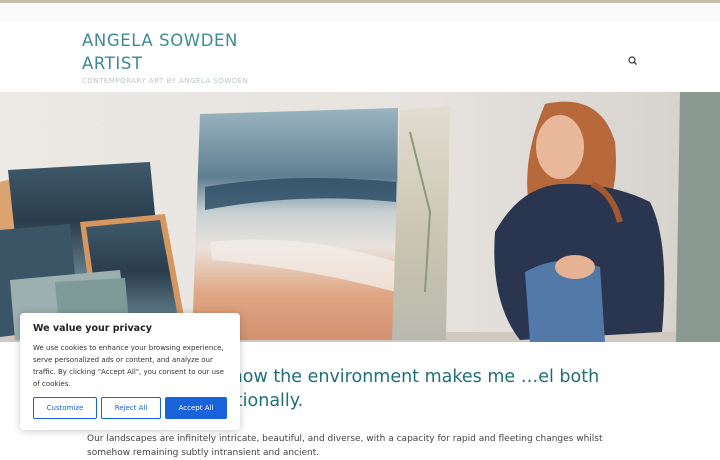  Describe the element at coordinates (165, 81) in the screenshot. I see `site-tagline: CONTEMPORARY ART BY ANGELA SOWDEN` at that location.